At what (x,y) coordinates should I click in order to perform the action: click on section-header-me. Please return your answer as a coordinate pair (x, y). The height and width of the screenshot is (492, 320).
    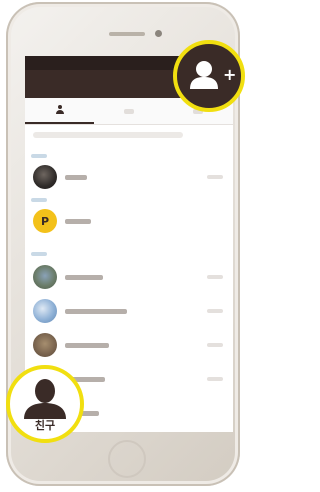
    Looking at the image, I should click on (39, 156).